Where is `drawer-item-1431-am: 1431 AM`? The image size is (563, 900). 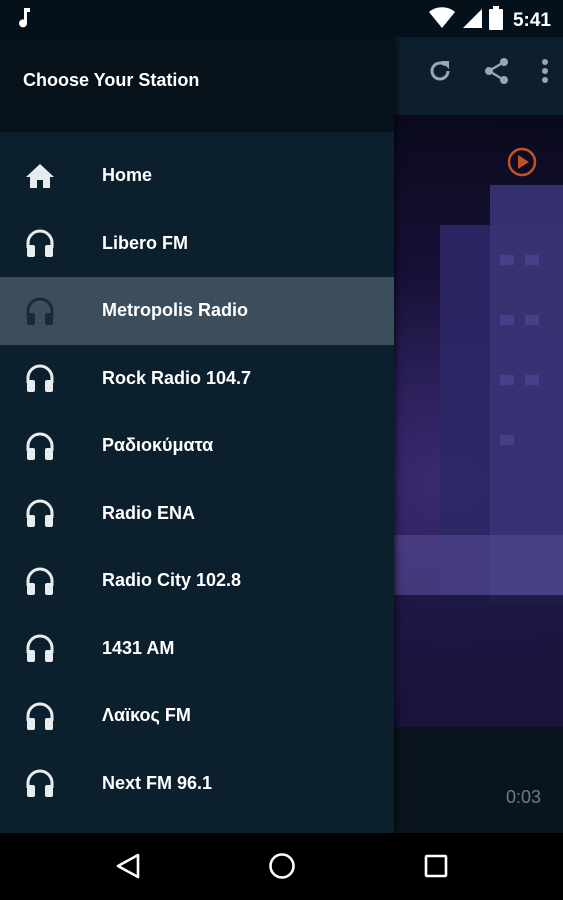
drawer-item-1431-am: 1431 AM is located at coordinates (197, 649).